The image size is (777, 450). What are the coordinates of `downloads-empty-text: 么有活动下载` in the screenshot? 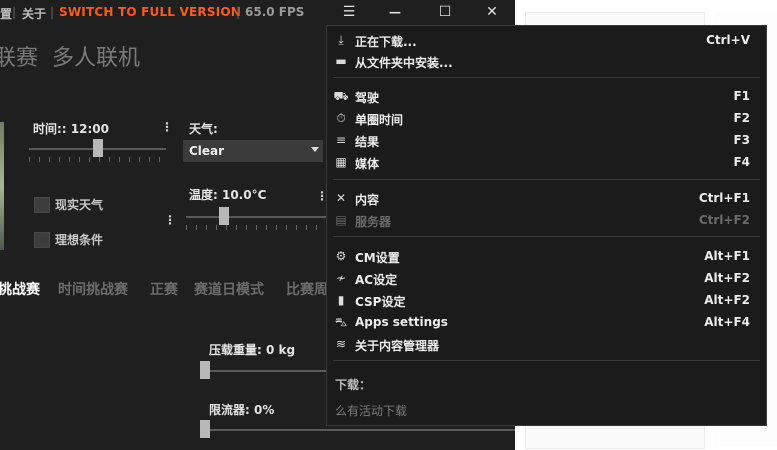 It's located at (371, 411).